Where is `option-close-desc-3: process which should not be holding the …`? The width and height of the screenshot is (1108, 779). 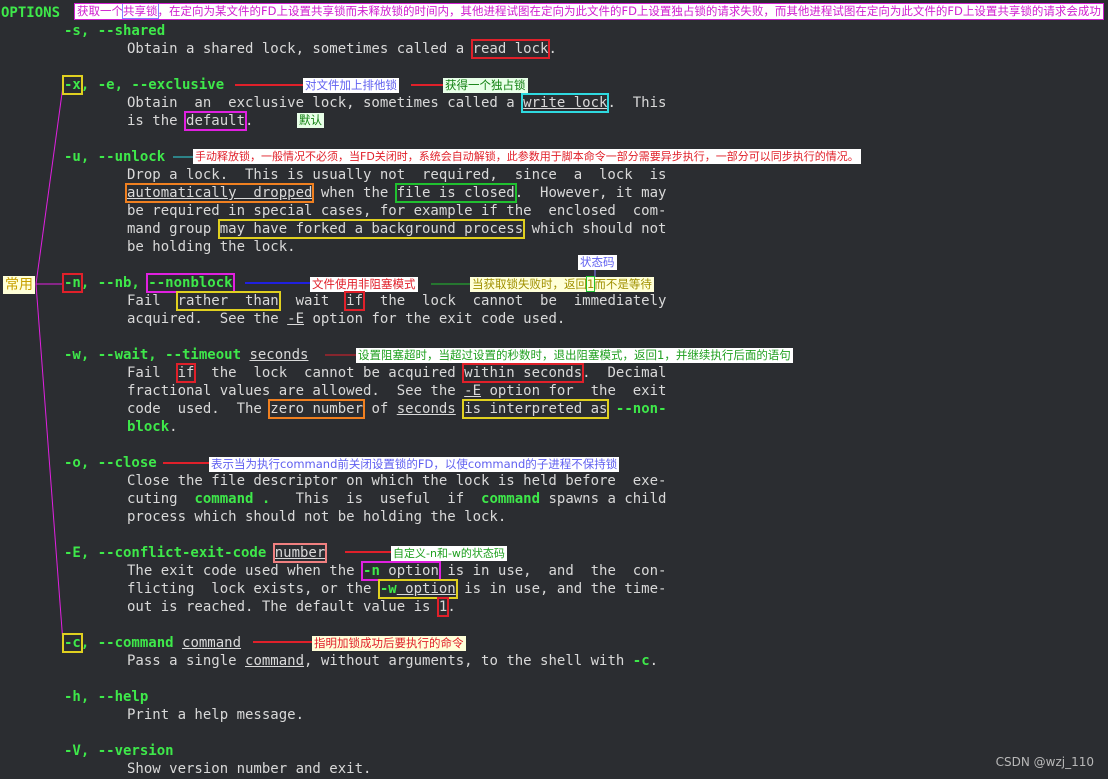 option-close-desc-3: process which should not be holding the … is located at coordinates (317, 517).